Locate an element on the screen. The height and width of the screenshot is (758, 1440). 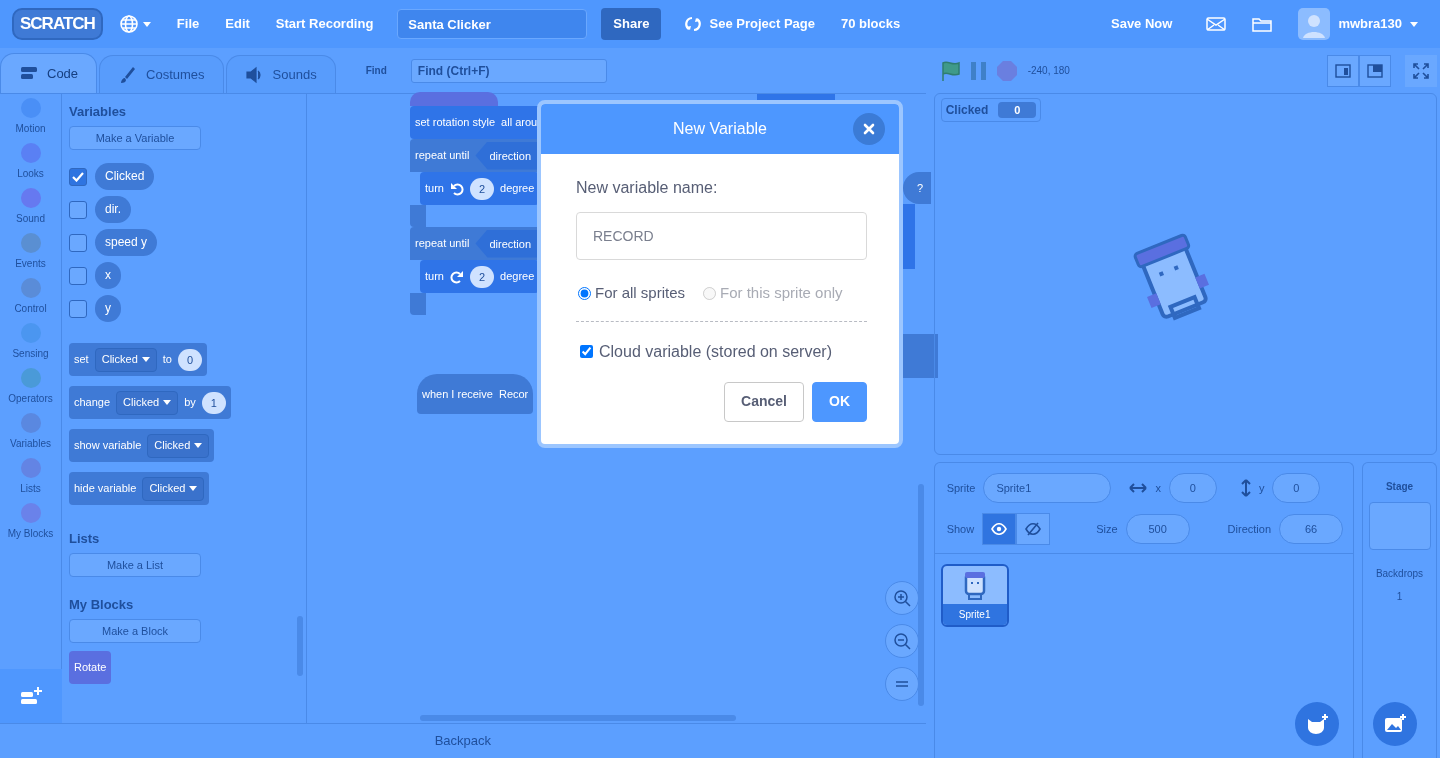
make-list-button: Make a List is located at coordinates (135, 565).